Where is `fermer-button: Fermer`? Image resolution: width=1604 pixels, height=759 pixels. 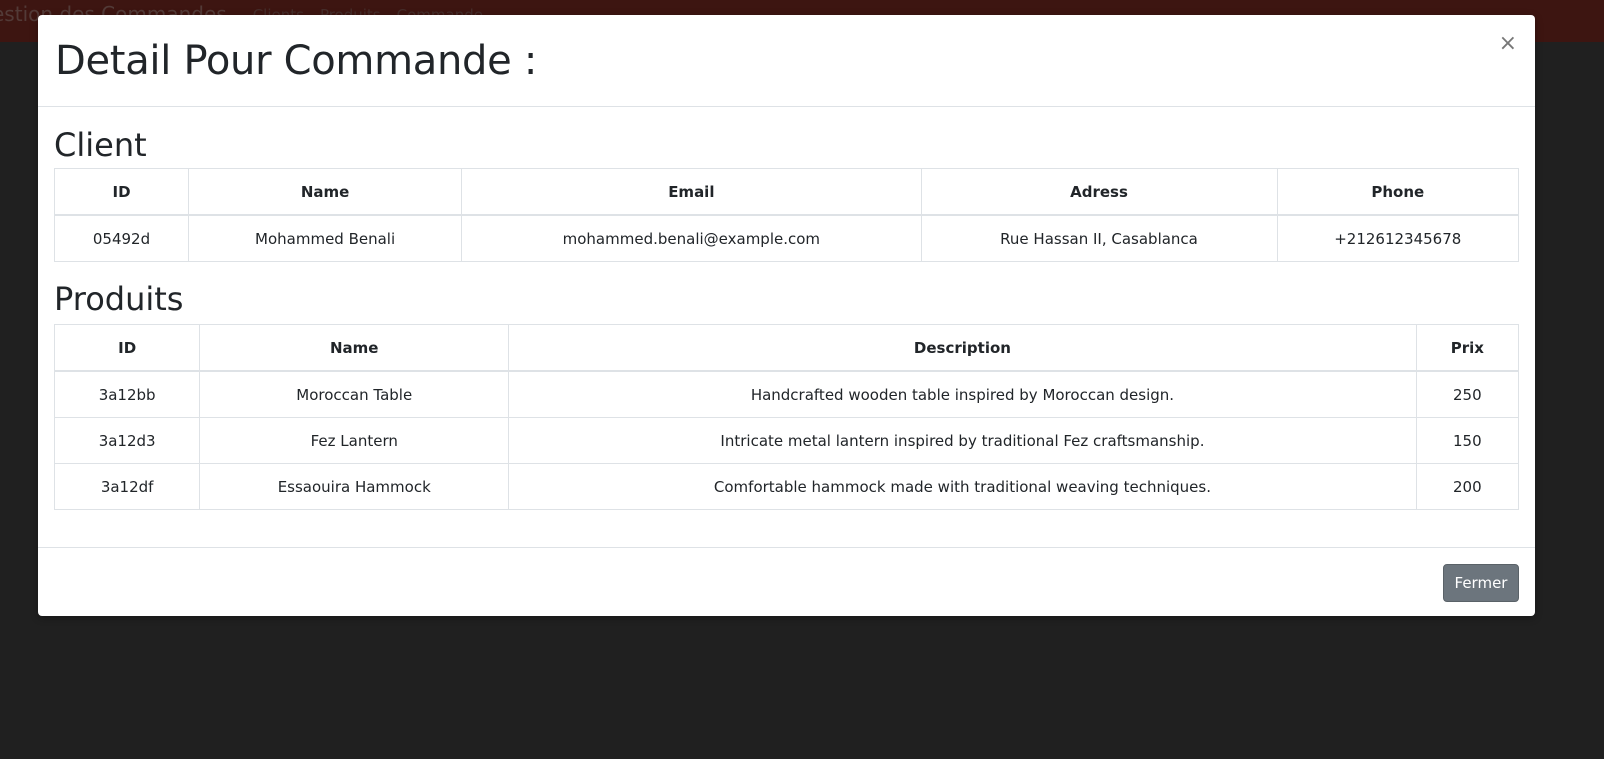 fermer-button: Fermer is located at coordinates (1481, 583).